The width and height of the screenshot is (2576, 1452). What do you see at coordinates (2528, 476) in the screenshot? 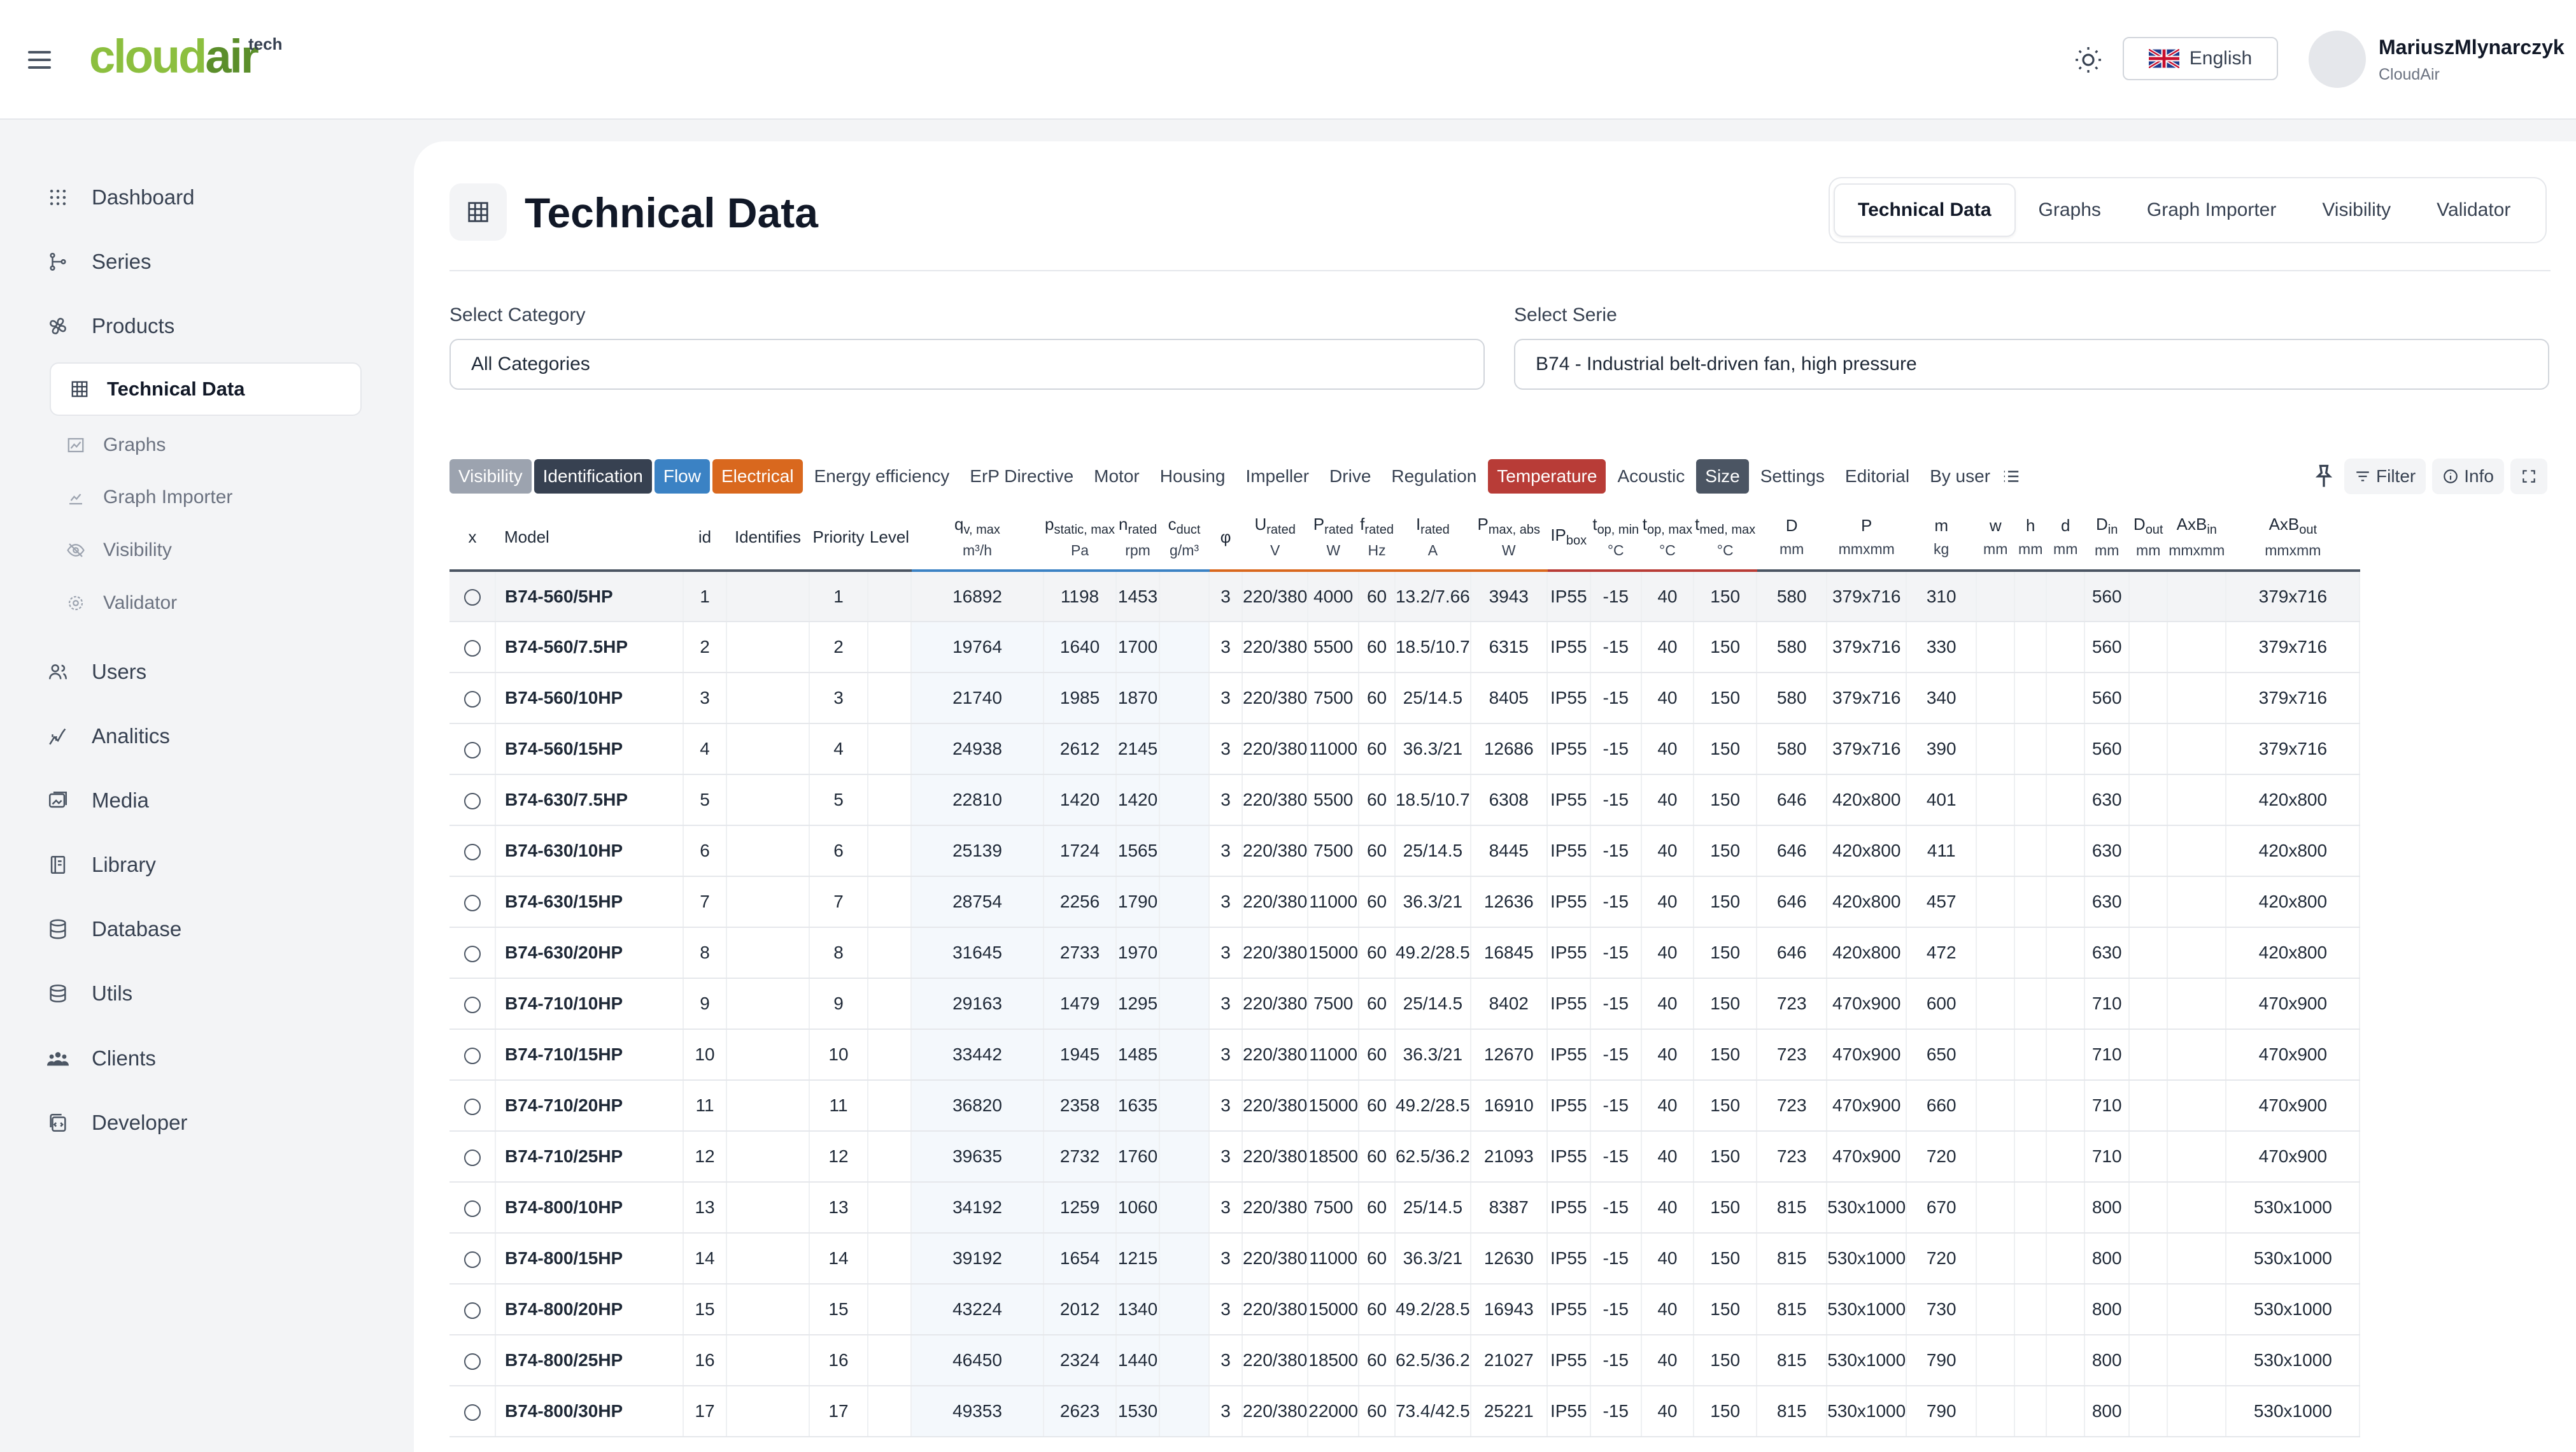
I see `fullscreen-button` at bounding box center [2528, 476].